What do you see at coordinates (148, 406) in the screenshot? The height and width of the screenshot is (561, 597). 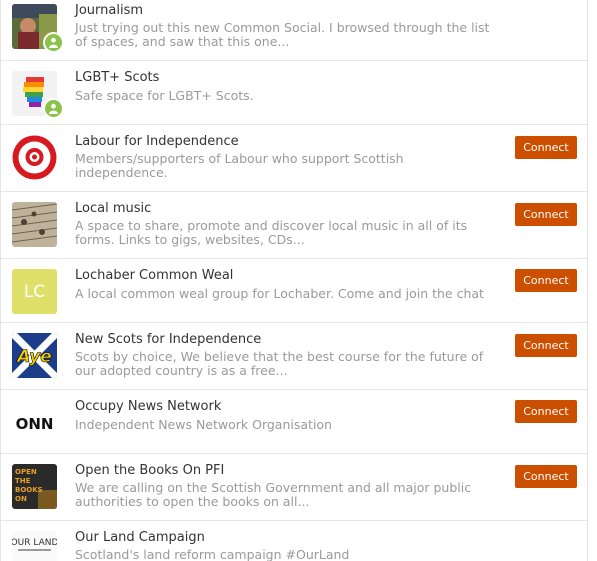 I see `space-name: Occupy News Network` at bounding box center [148, 406].